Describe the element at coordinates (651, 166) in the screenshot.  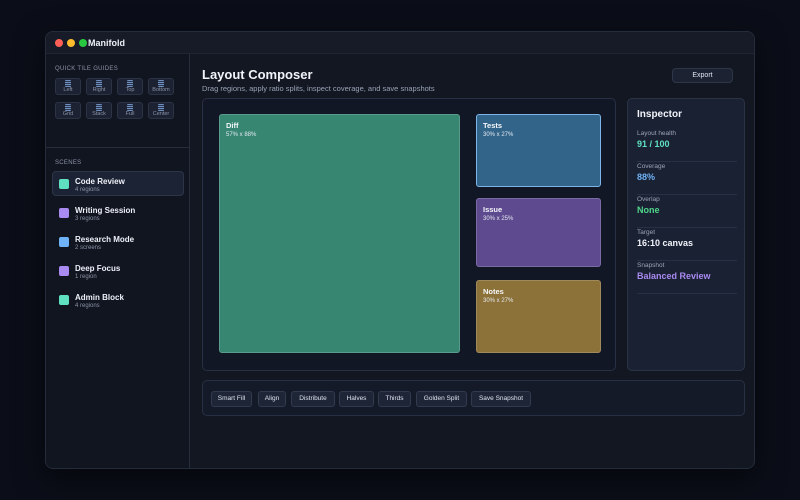
I see `inspector-label: Coverage` at that location.